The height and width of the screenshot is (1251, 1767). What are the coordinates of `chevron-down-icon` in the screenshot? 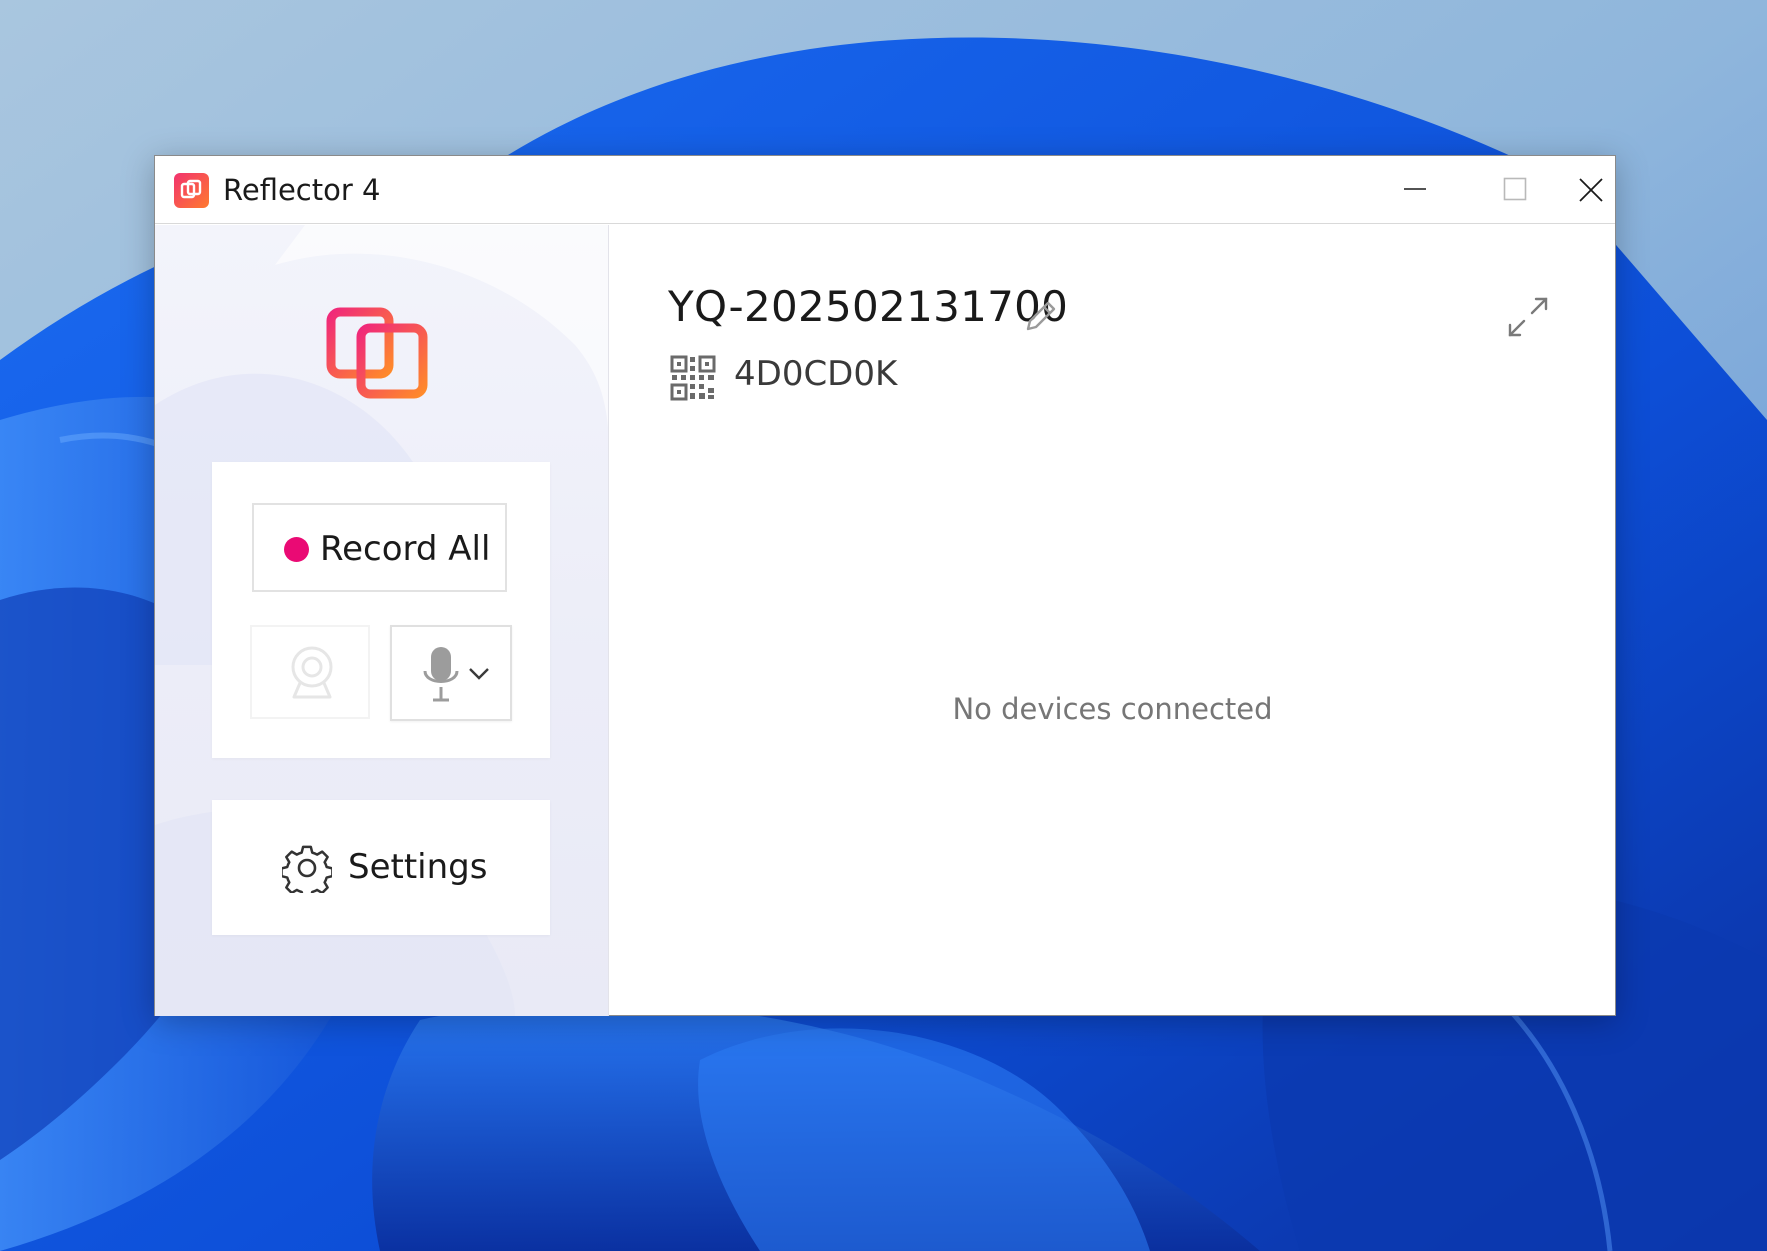 It's located at (479, 674).